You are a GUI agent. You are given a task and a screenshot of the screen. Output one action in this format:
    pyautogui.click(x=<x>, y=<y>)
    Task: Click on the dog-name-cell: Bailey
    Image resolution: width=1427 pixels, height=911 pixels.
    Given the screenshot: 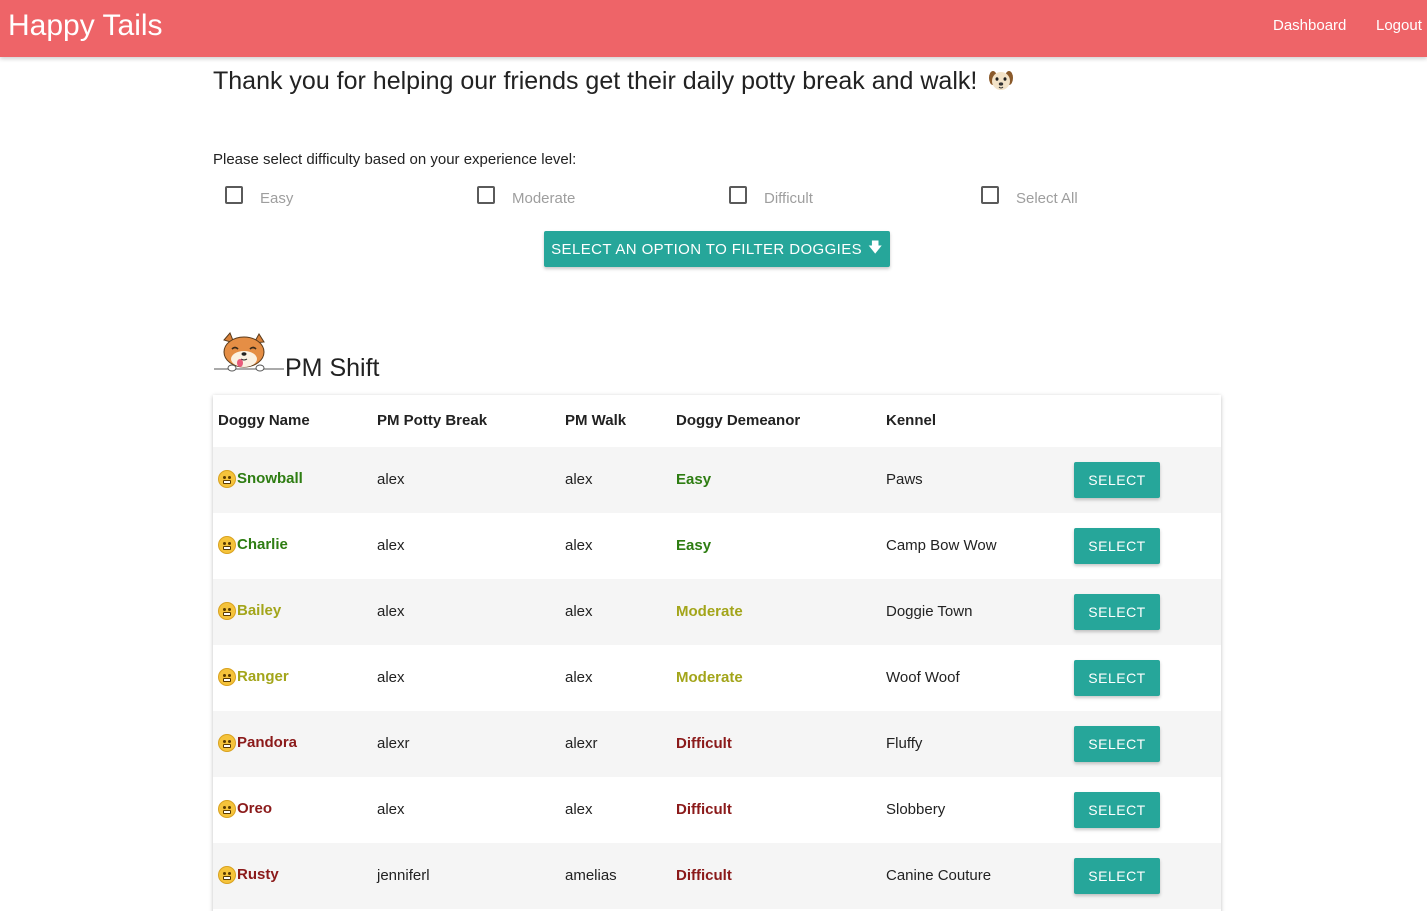 What is the action you would take?
    pyautogui.click(x=249, y=611)
    